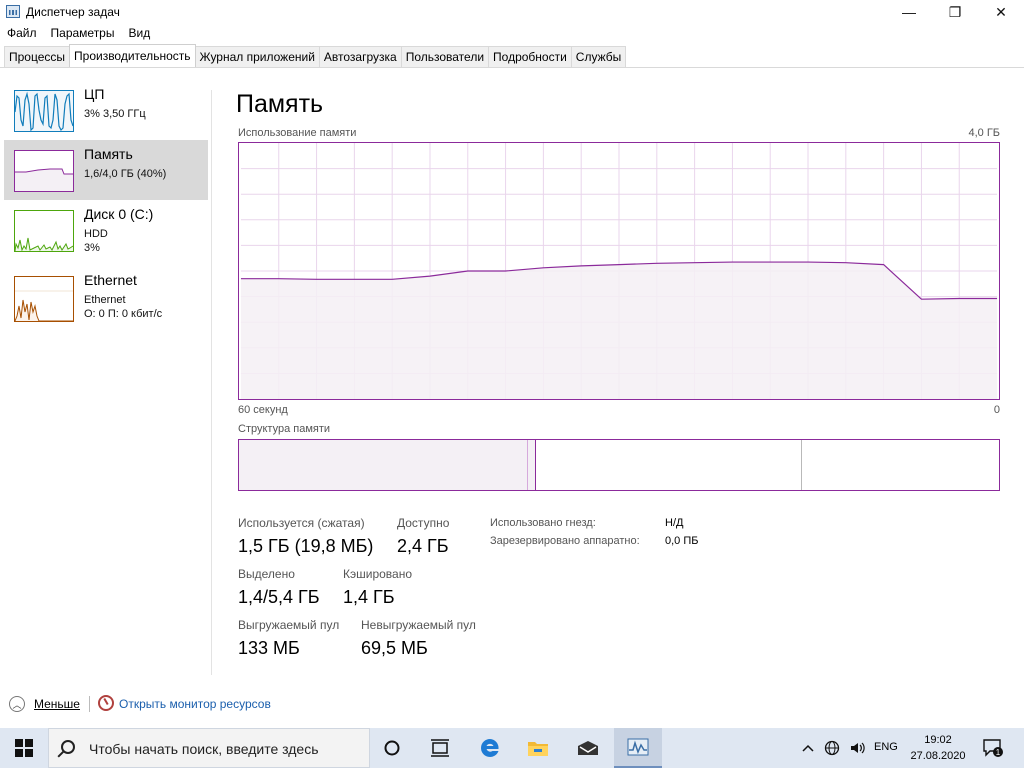  I want to click on stat-in-use-label: Используется (сжатая), so click(301, 523).